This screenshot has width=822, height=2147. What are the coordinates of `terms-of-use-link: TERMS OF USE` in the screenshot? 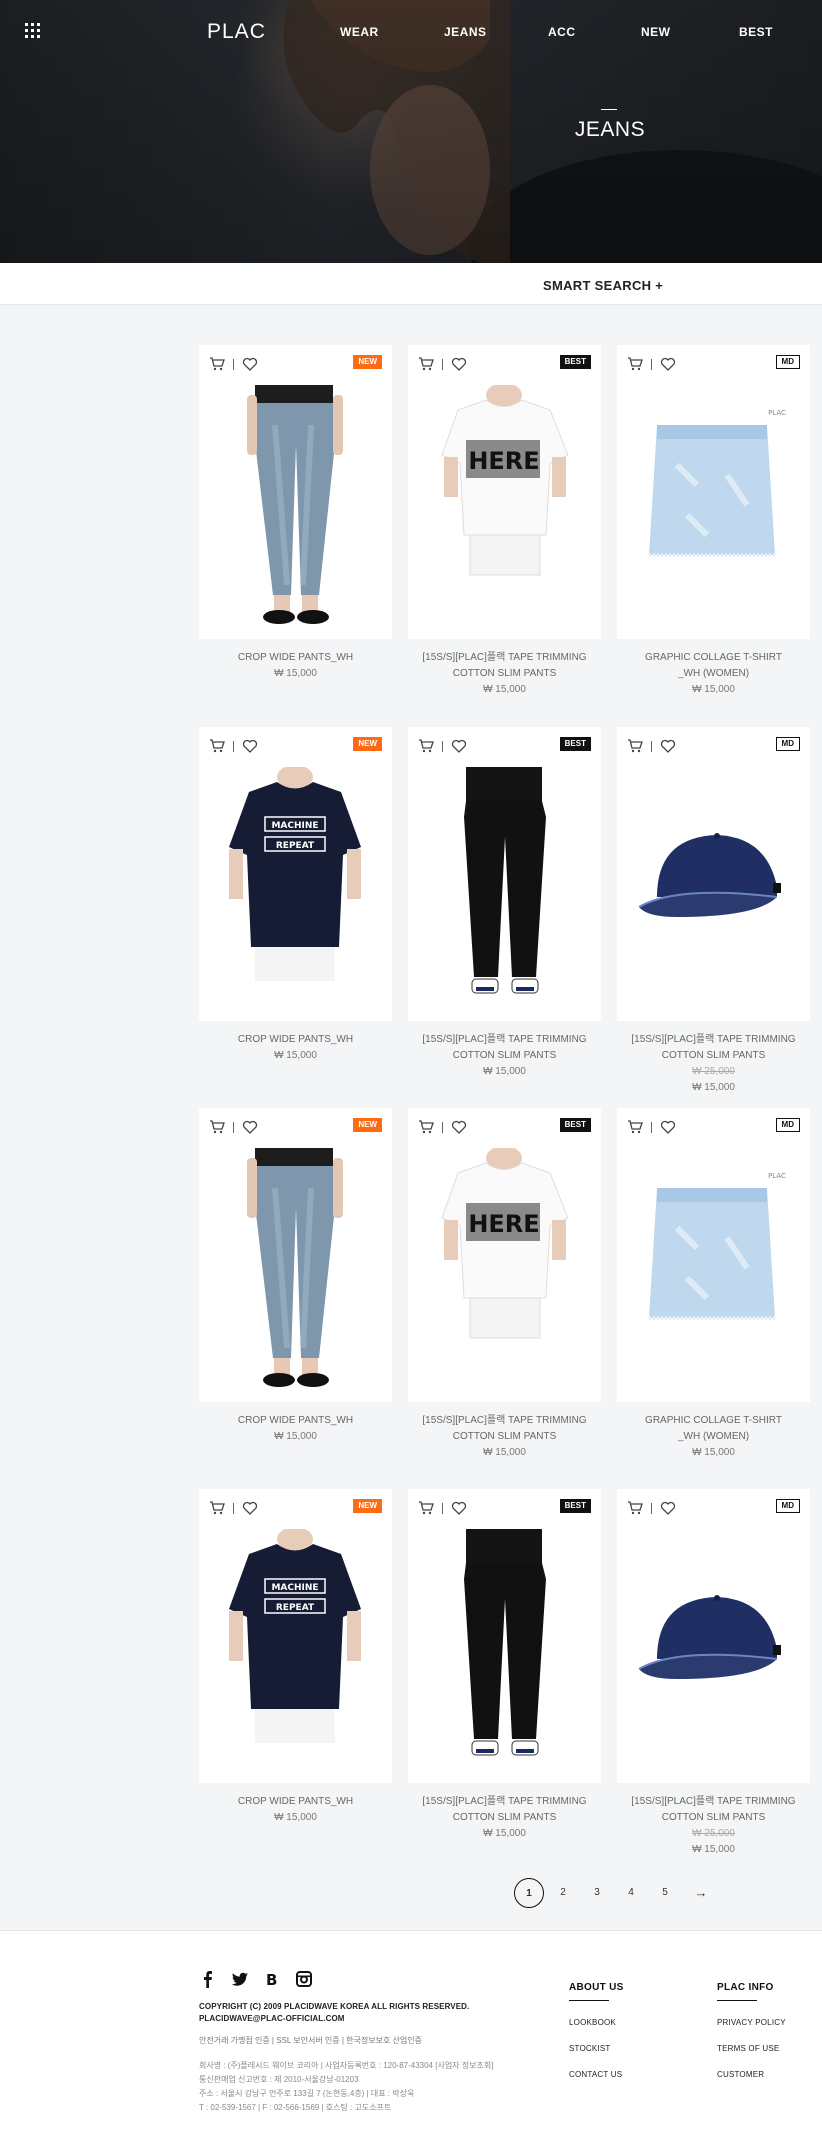 It's located at (751, 2048).